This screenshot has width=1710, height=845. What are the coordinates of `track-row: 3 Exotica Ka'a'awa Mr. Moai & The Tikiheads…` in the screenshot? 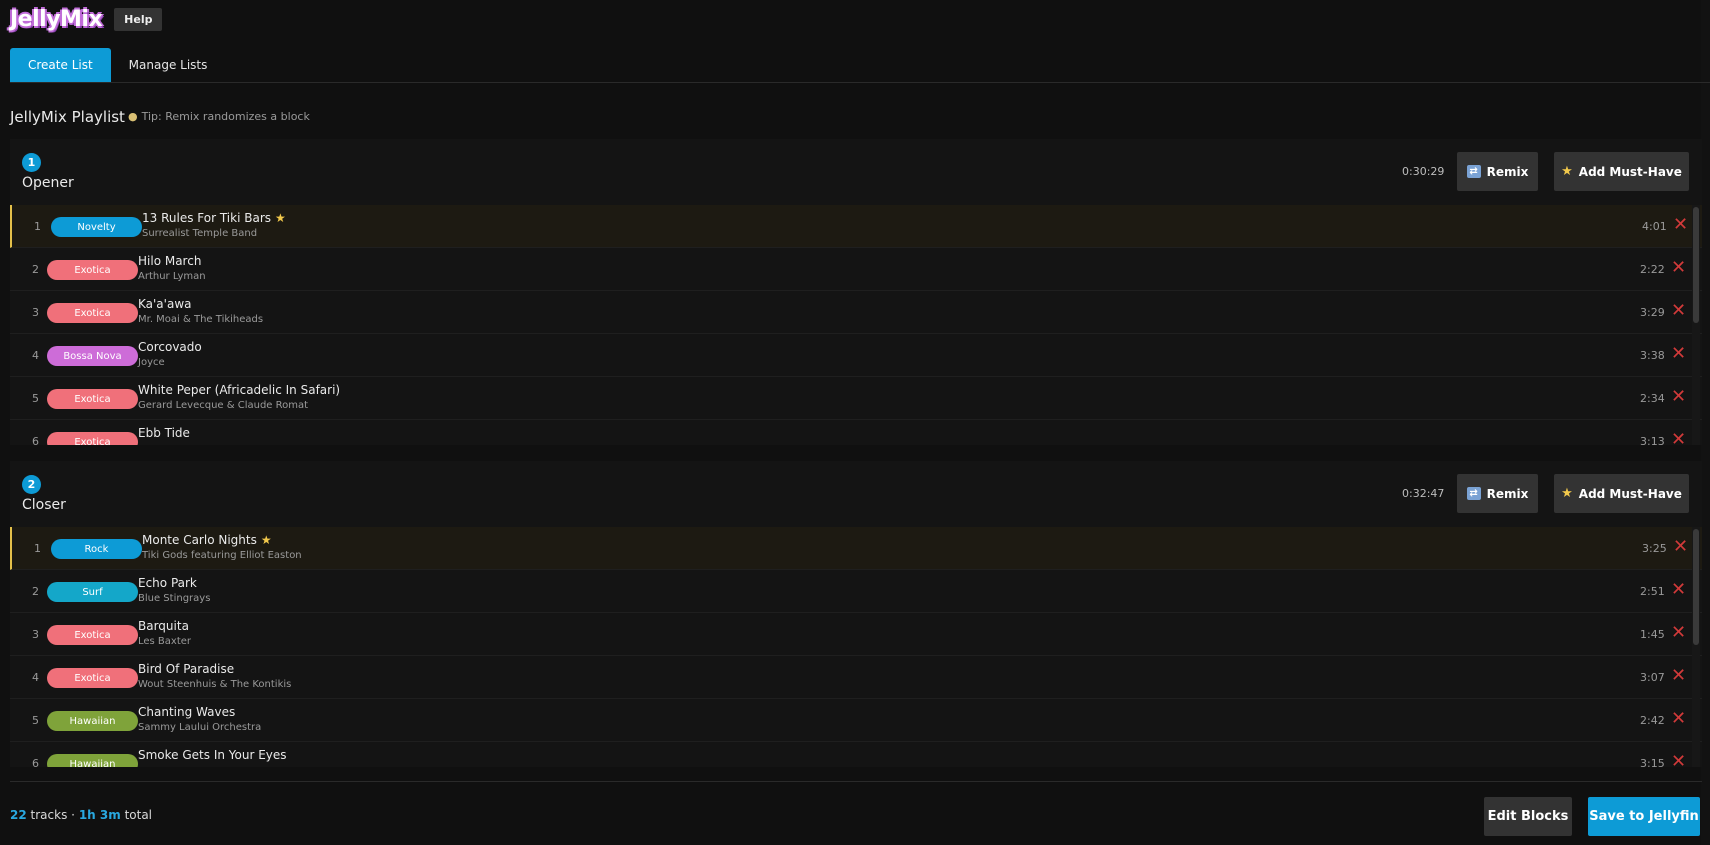 It's located at (856, 312).